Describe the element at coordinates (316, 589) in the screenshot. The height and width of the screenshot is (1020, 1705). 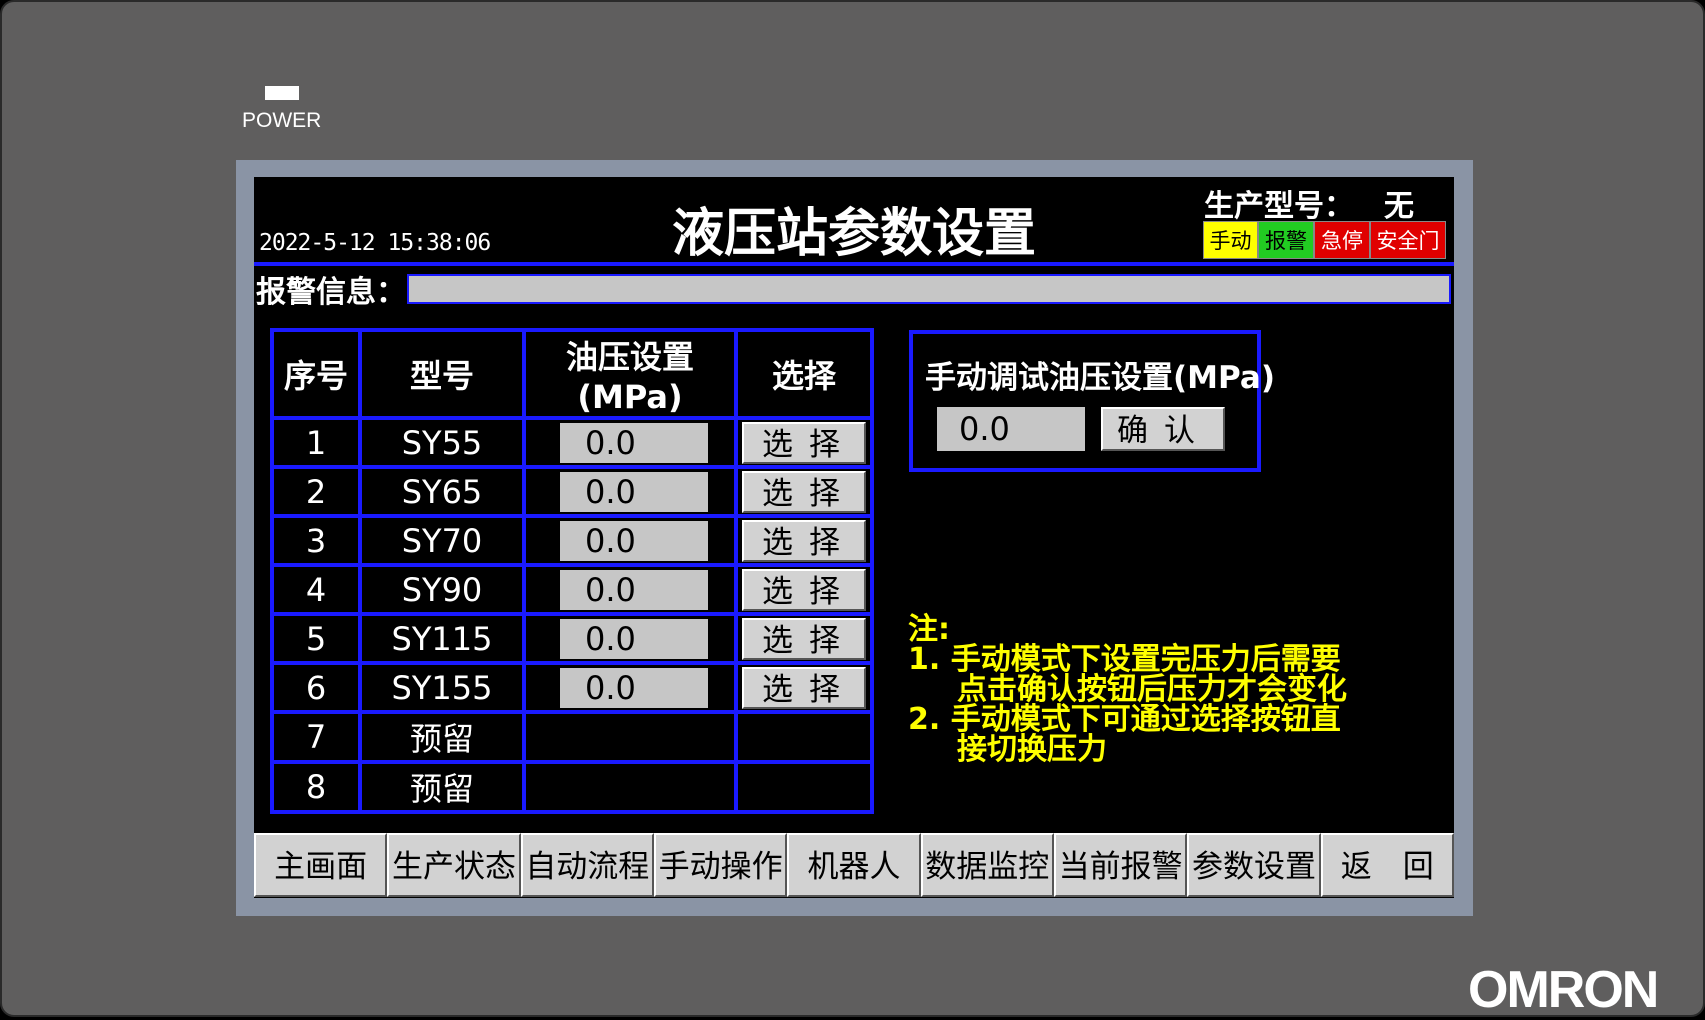
I see `row-no: 4` at that location.